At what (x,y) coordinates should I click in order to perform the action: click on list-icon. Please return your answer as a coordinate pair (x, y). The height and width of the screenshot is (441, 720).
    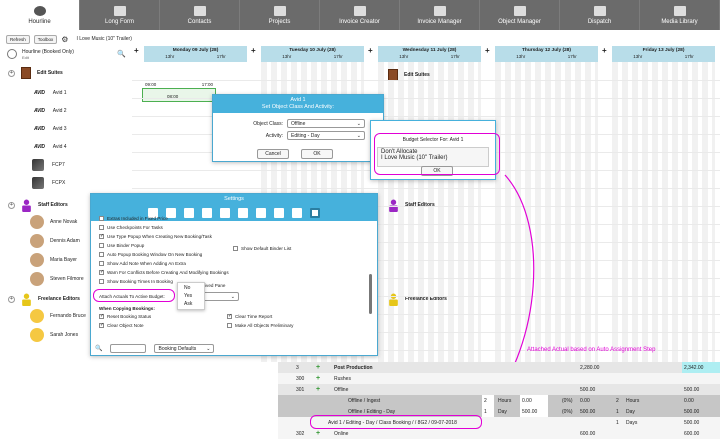
    Looking at the image, I should click on (261, 213).